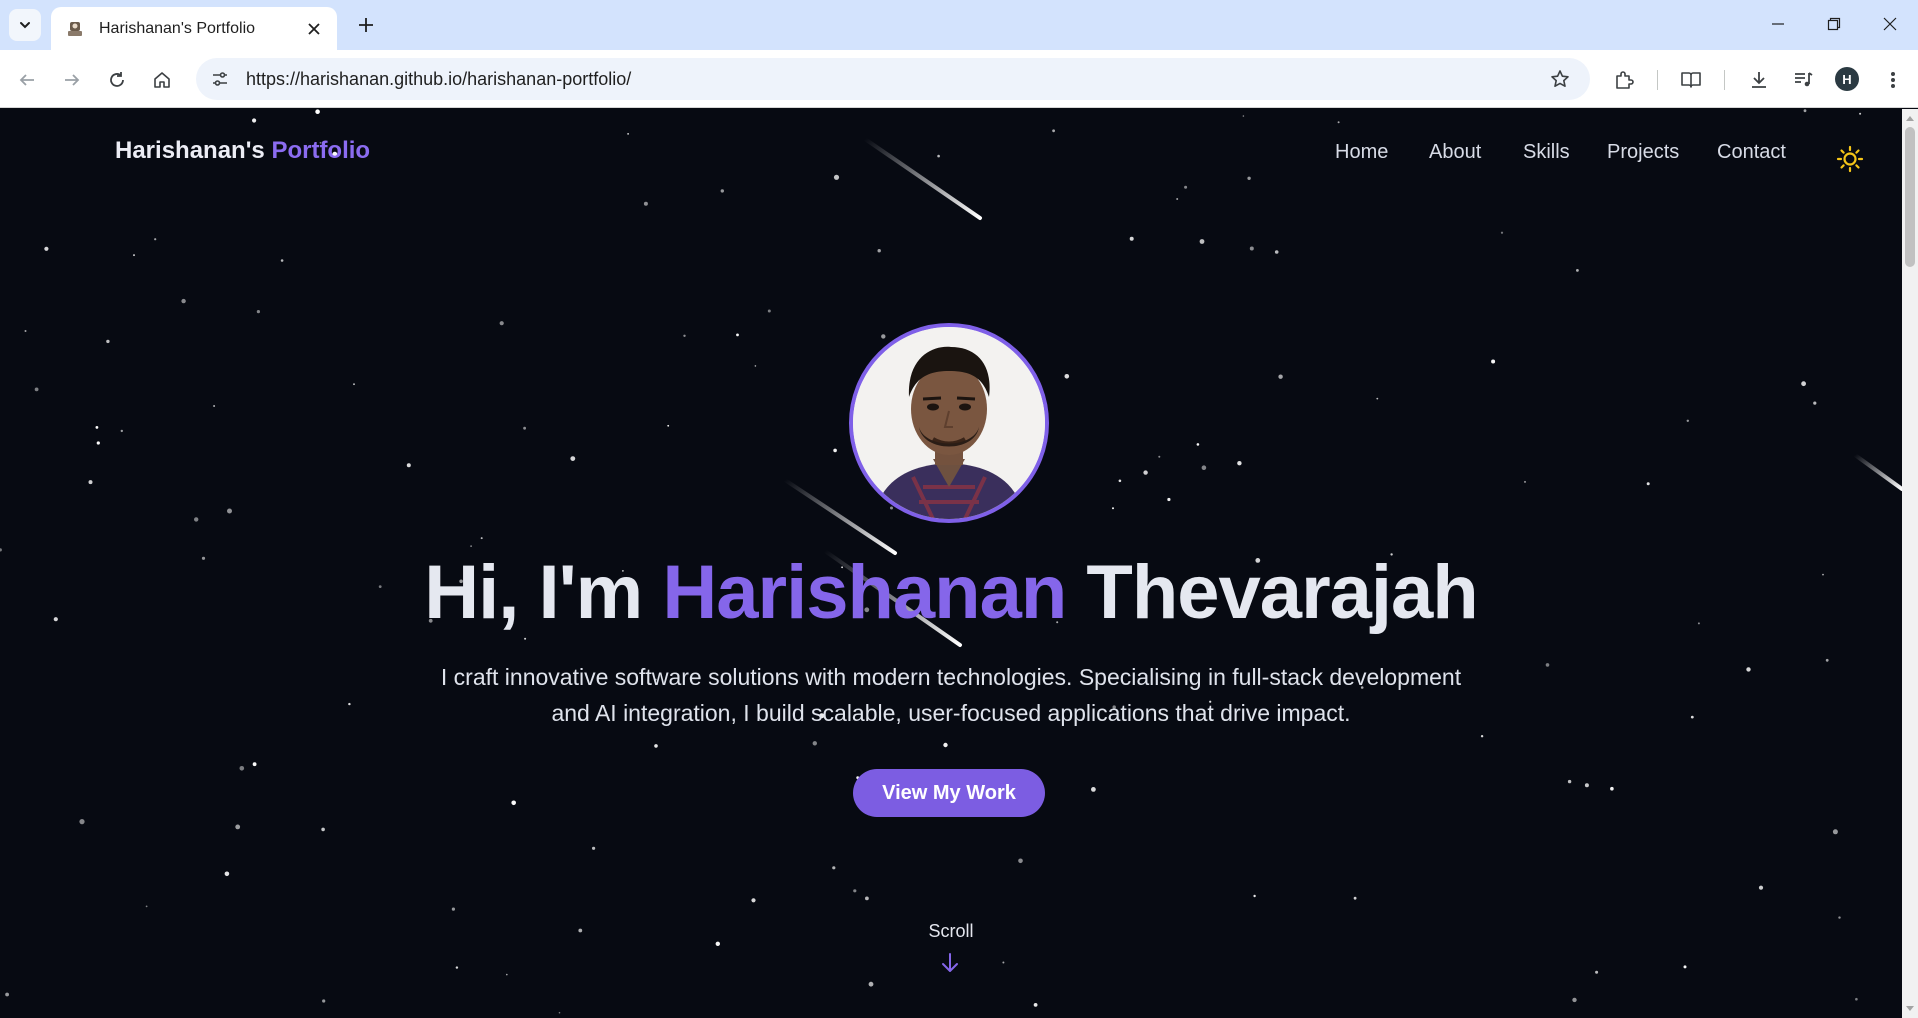 Image resolution: width=1918 pixels, height=1018 pixels. I want to click on scroll-down-icon, so click(1910, 1009).